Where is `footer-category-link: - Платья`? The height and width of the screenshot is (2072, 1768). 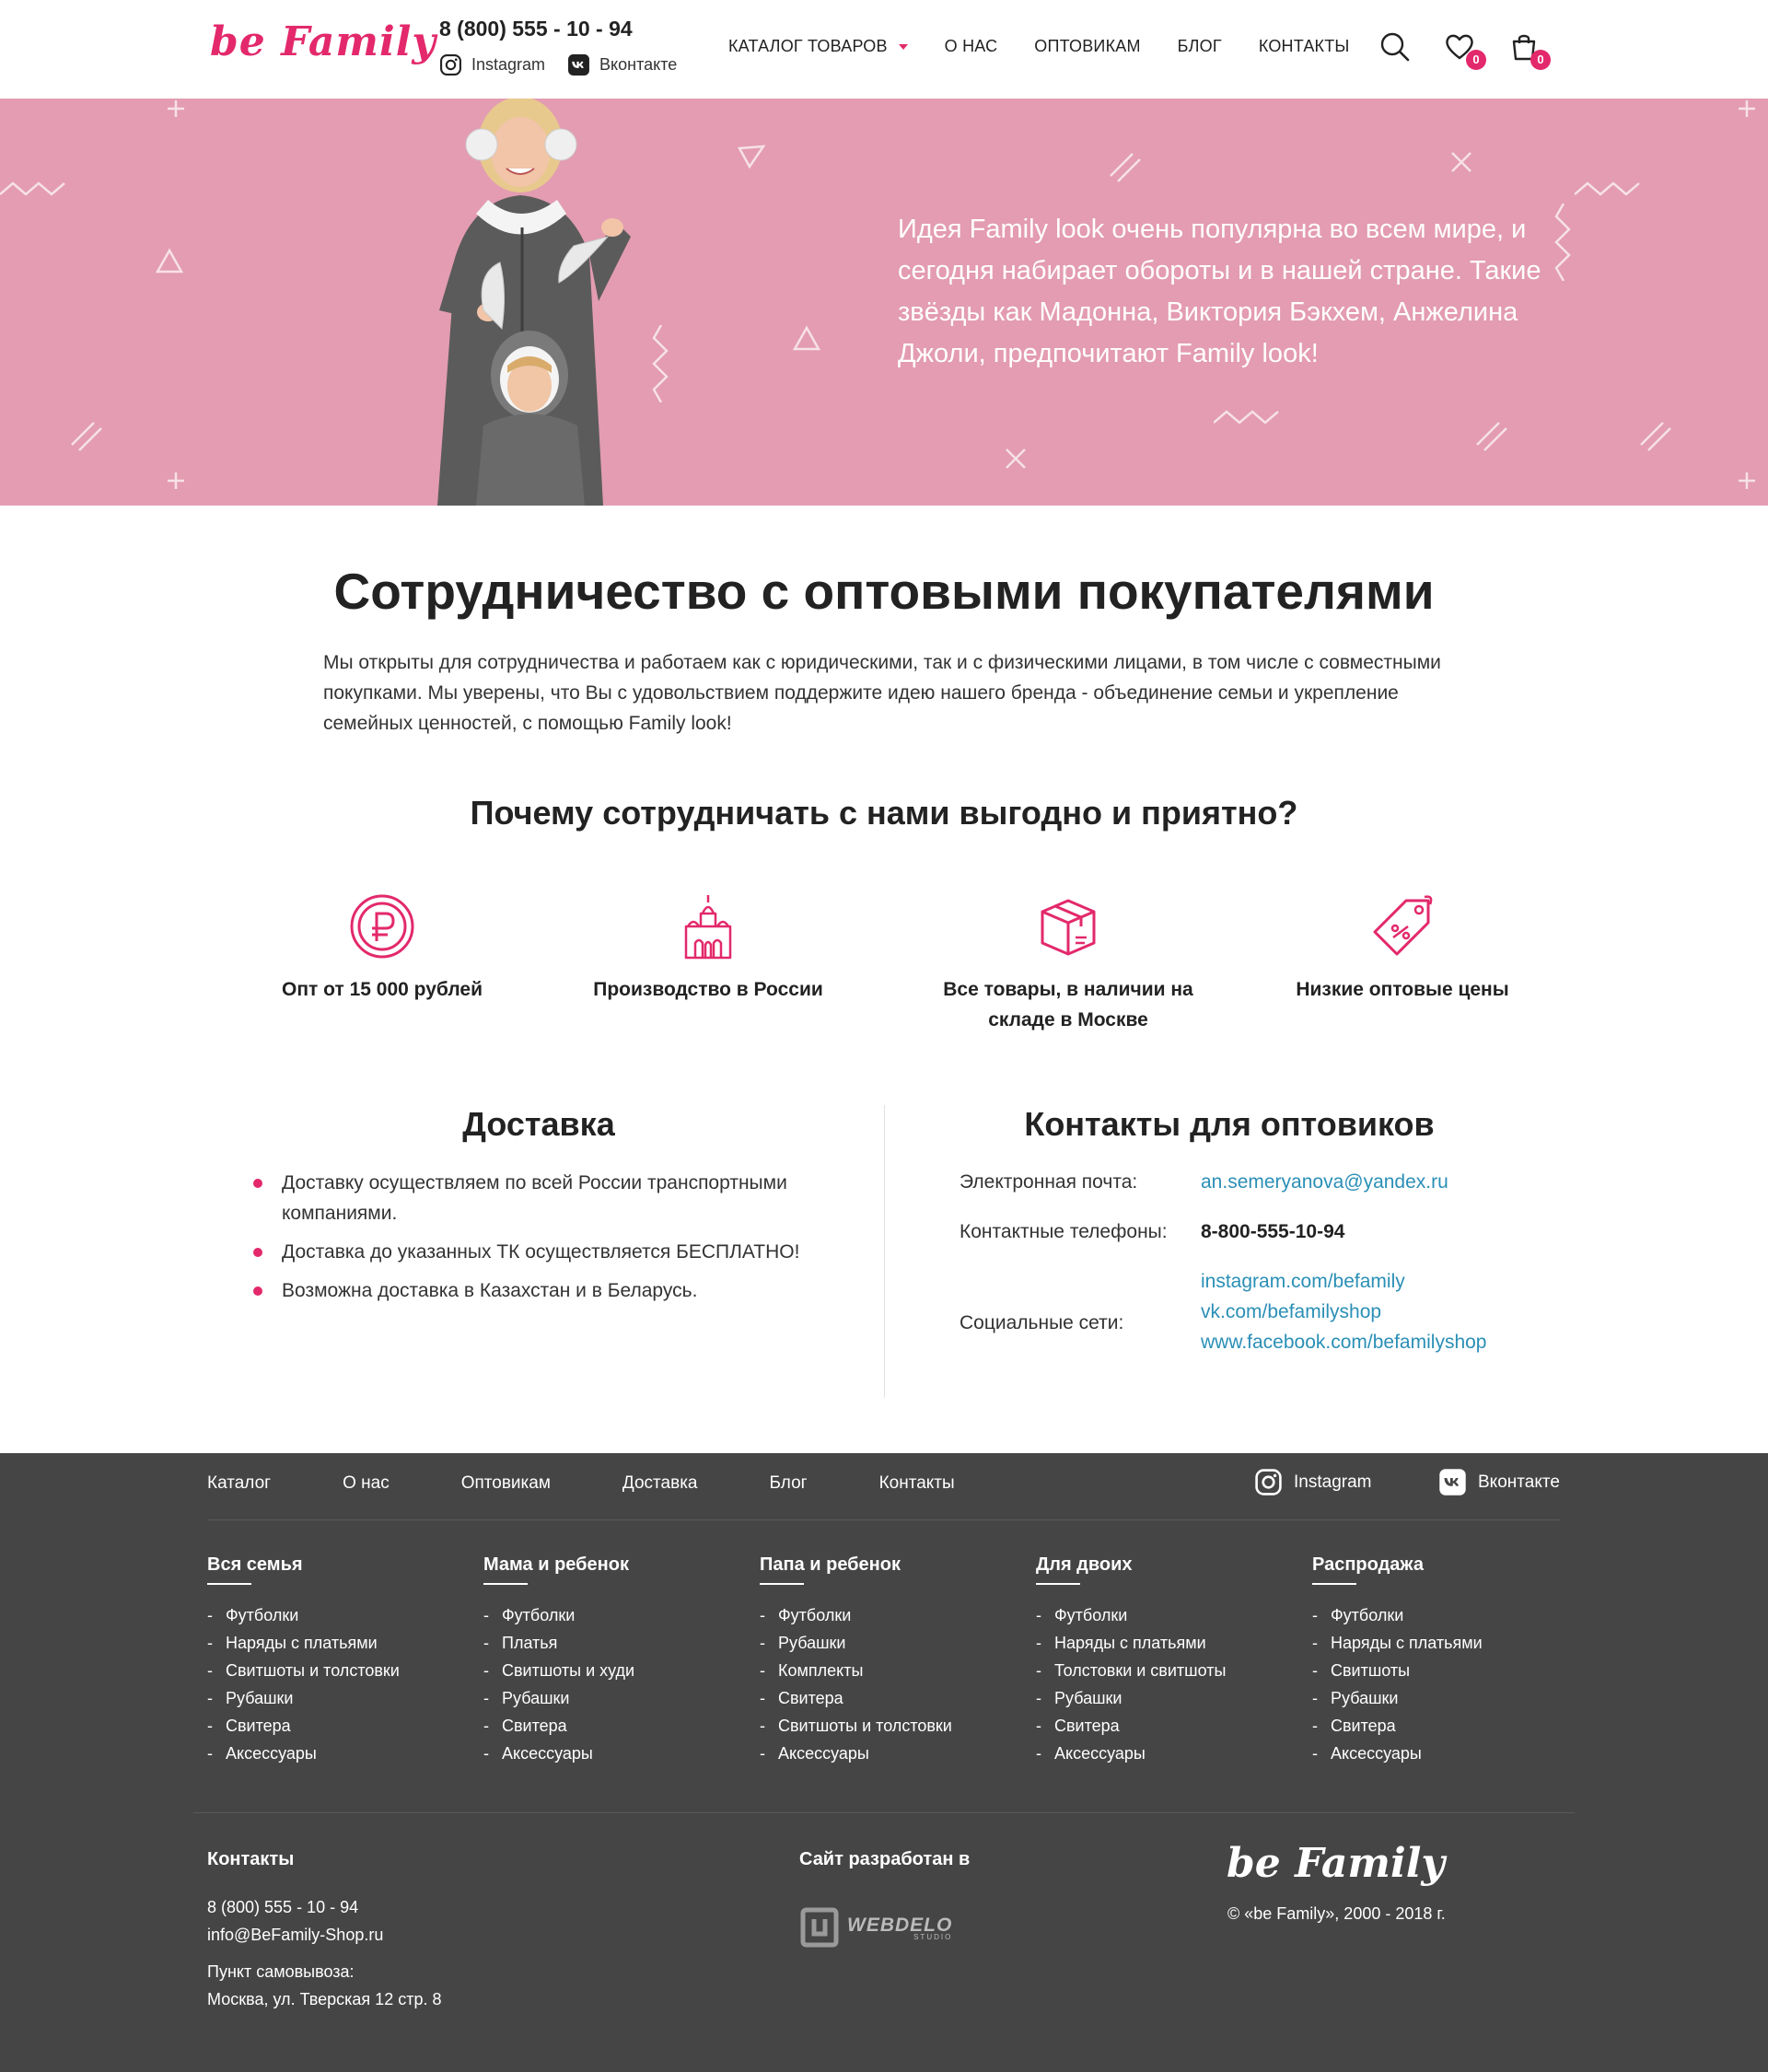 footer-category-link: - Платья is located at coordinates (616, 1643).